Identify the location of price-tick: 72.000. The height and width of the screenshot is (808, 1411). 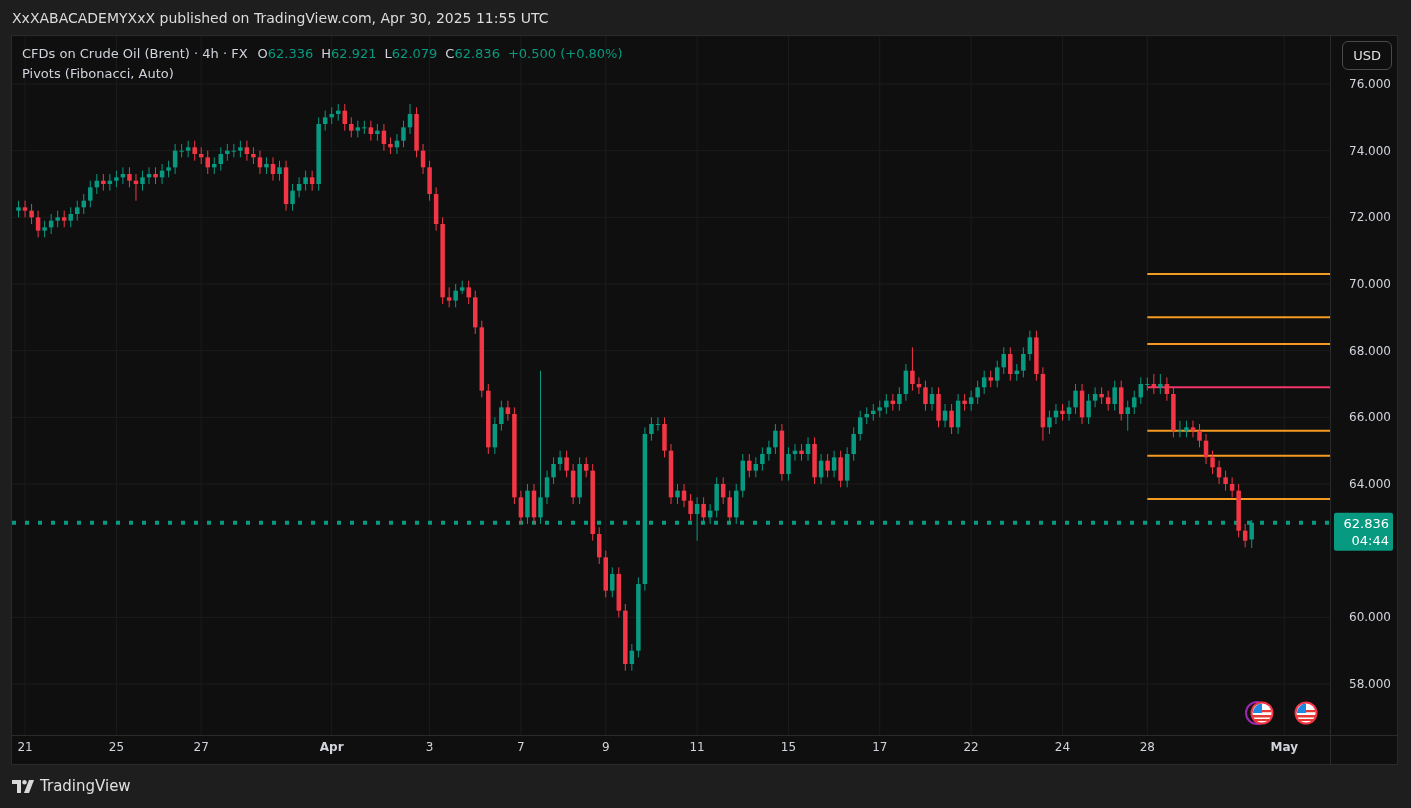
(1370, 217).